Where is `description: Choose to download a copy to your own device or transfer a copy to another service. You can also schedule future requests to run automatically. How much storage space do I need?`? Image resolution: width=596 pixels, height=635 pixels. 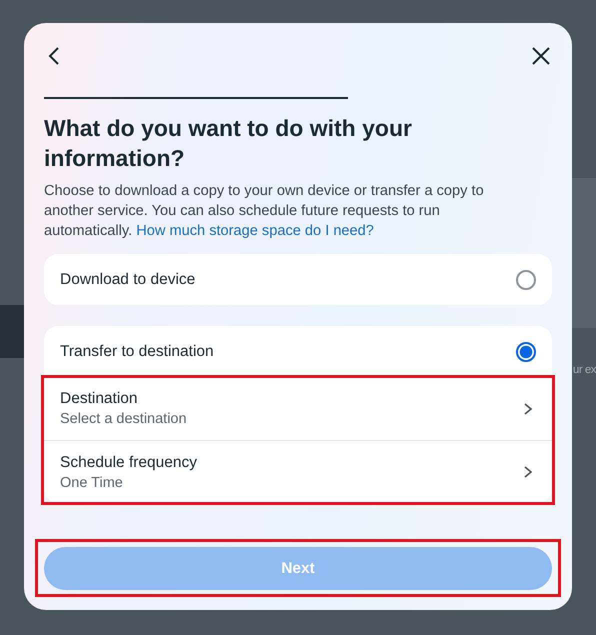 description: Choose to download a copy to your own device or transfer a copy to another service. You can also schedule future requests to run automatically. How much storage space do I need? is located at coordinates (264, 211).